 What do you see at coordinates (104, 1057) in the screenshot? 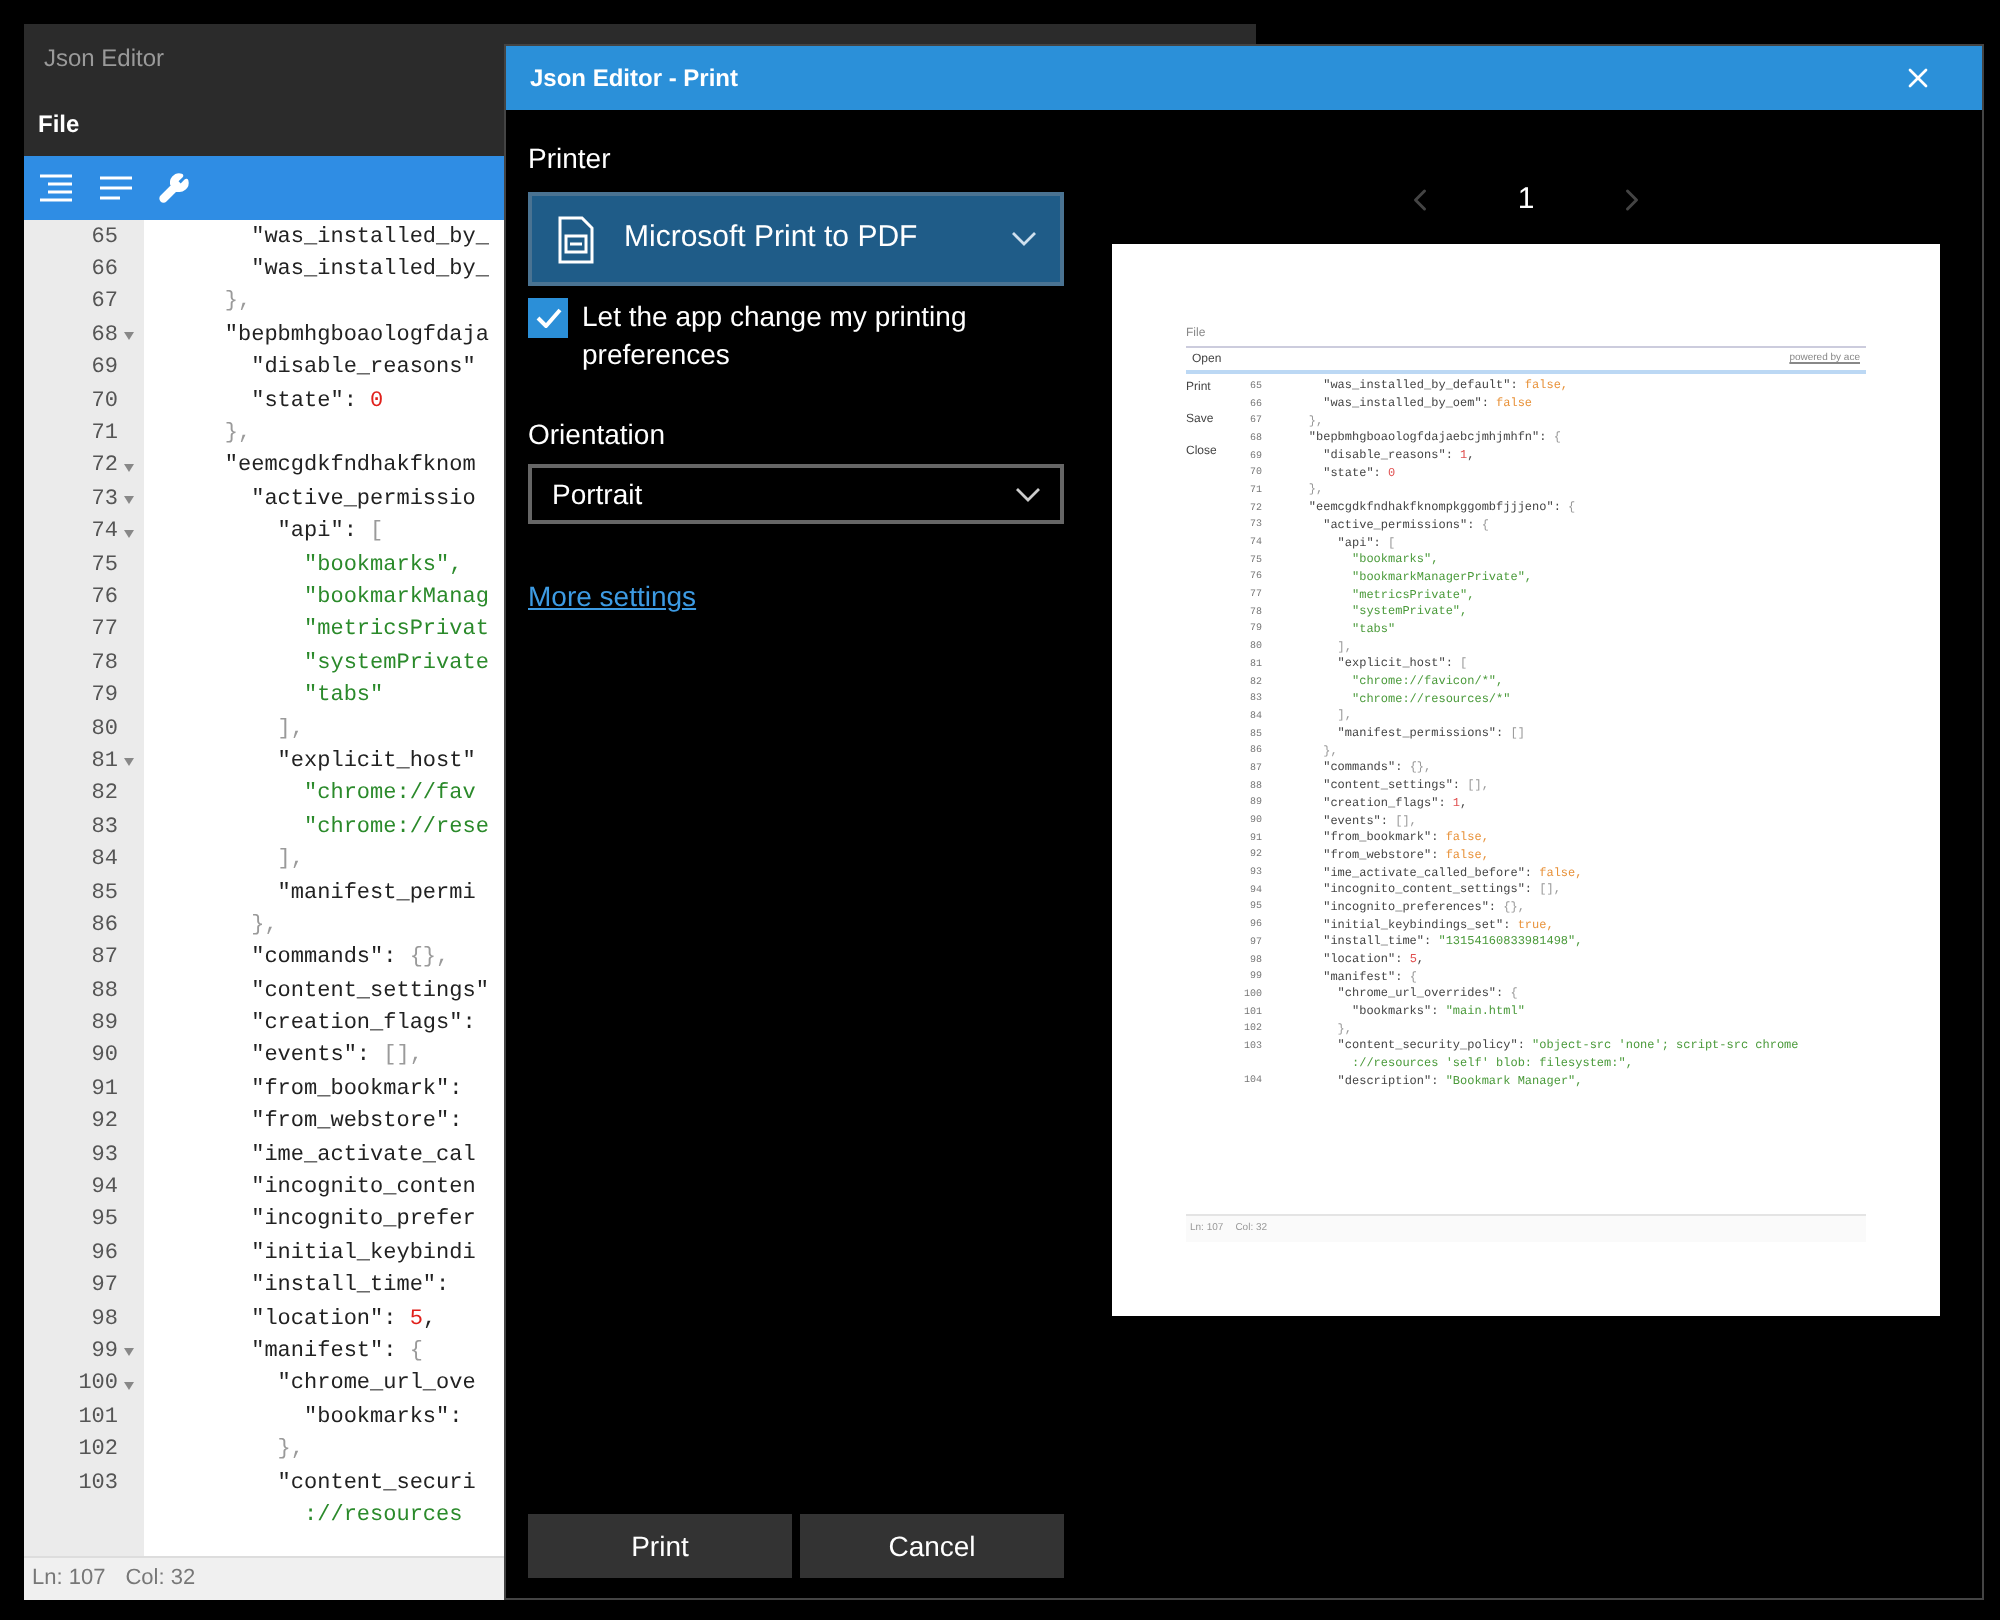
I see `line-number: 90` at bounding box center [104, 1057].